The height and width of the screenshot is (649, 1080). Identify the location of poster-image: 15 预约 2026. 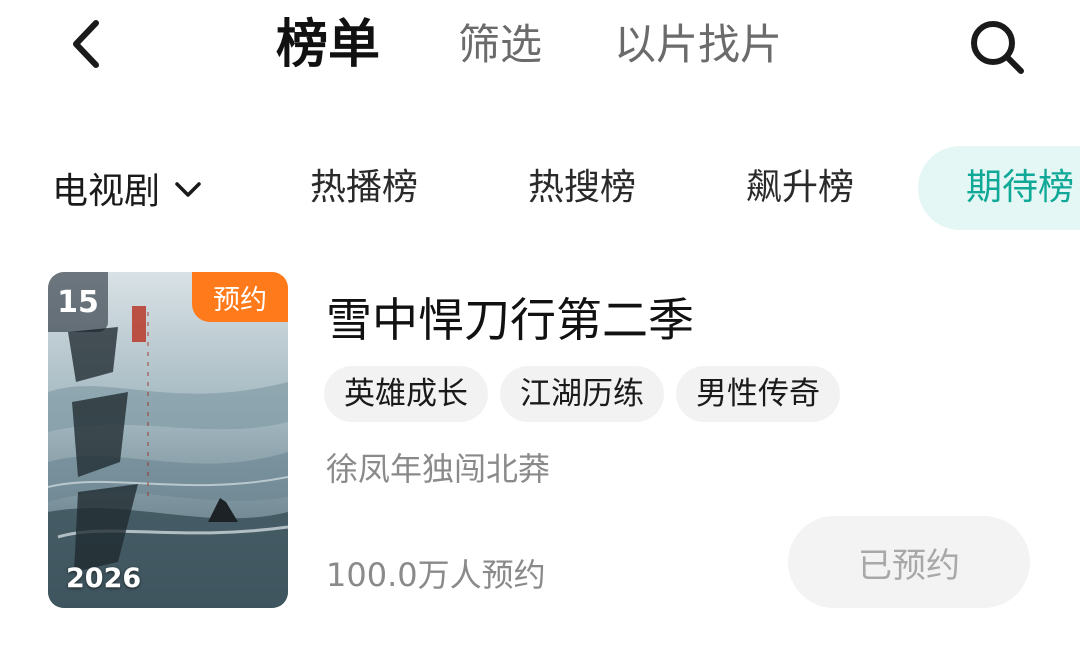
(168, 440).